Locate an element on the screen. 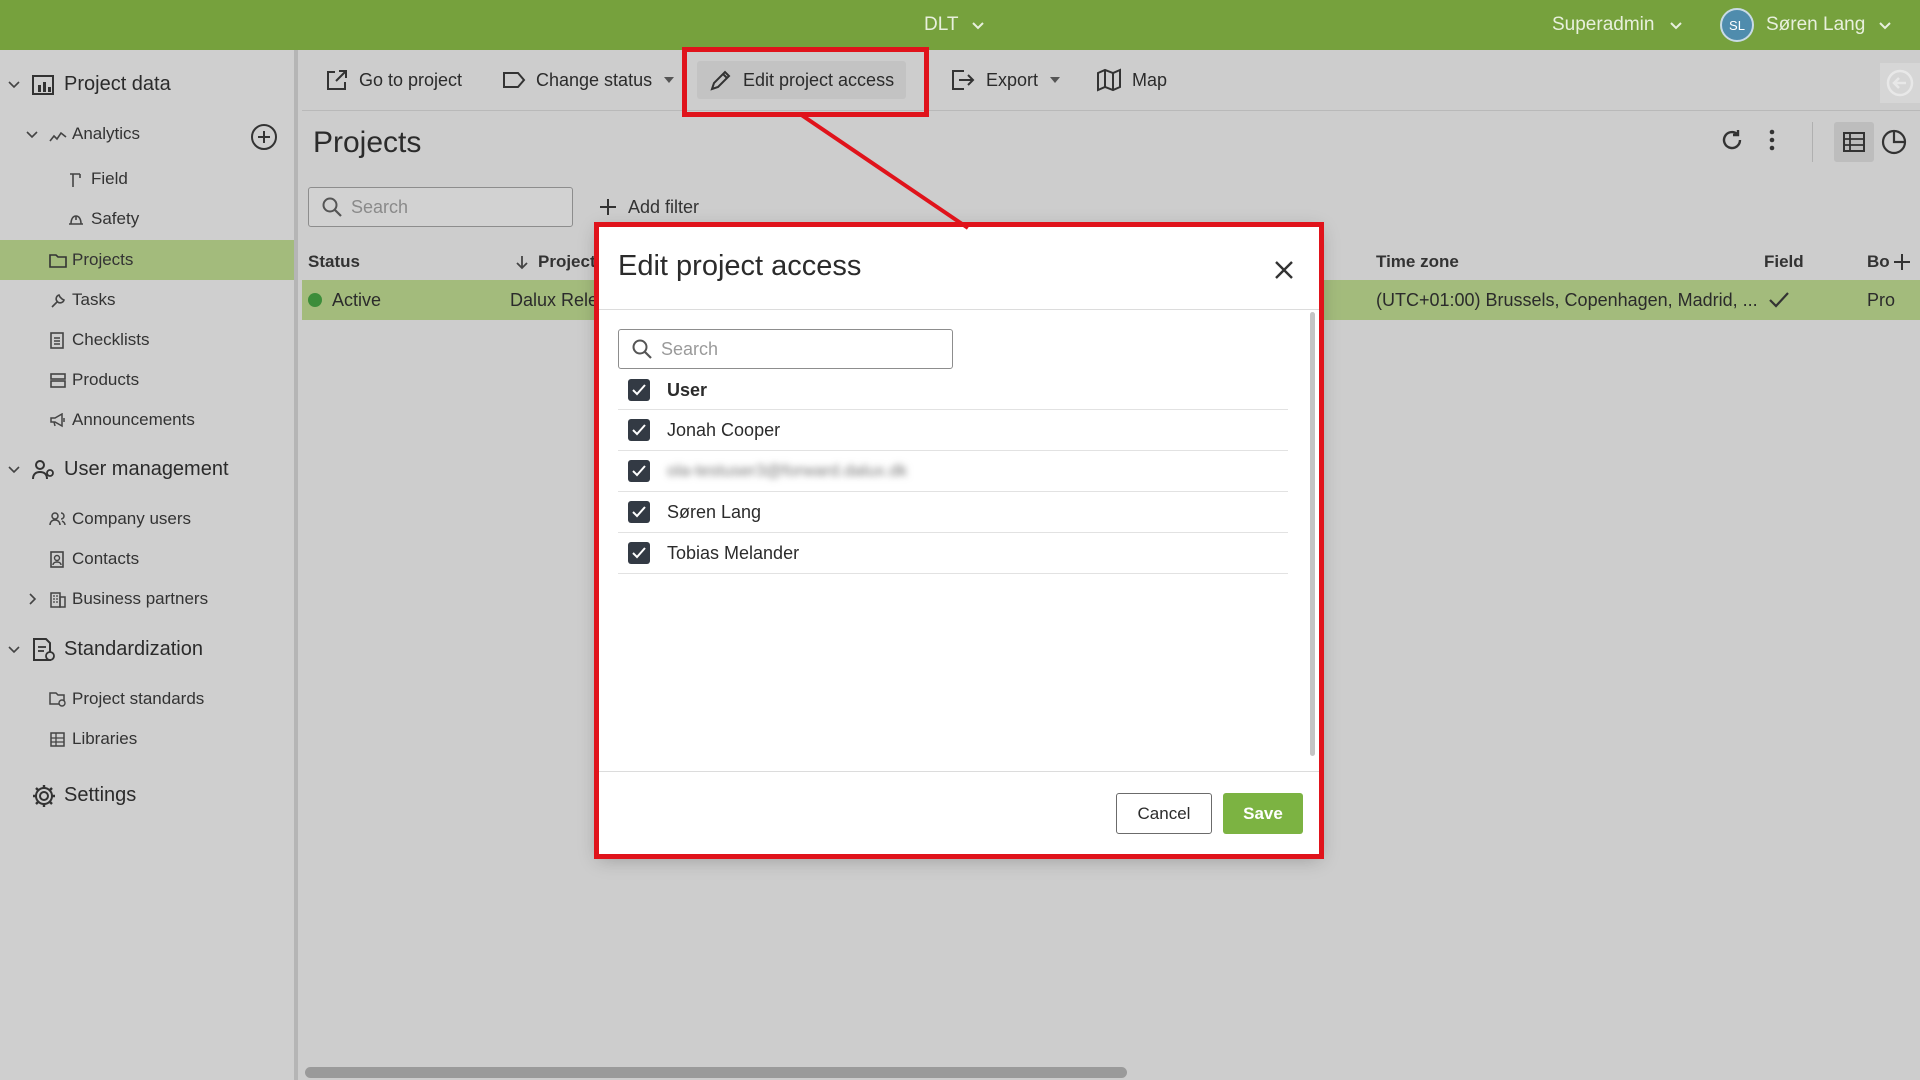 The height and width of the screenshot is (1080, 1920). sidebar-item-business-partners: Business partners is located at coordinates (147, 599).